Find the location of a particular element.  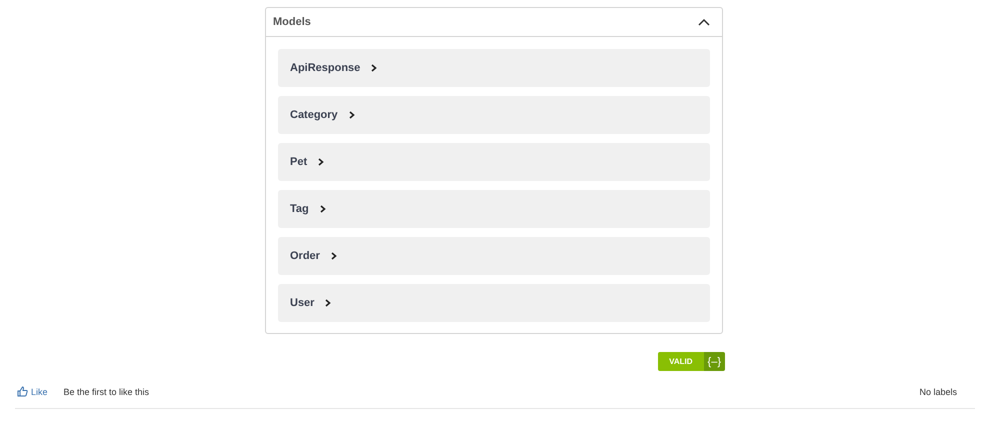

validator-symbol: {–} is located at coordinates (714, 361).